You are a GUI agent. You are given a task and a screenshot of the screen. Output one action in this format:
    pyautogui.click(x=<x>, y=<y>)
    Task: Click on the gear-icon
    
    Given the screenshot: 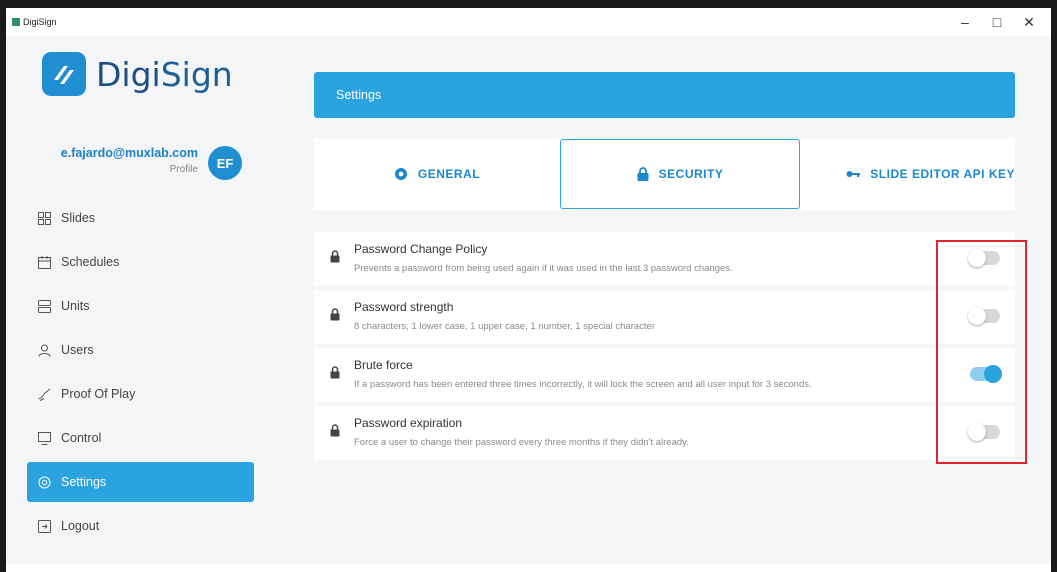 What is the action you would take?
    pyautogui.click(x=44, y=482)
    